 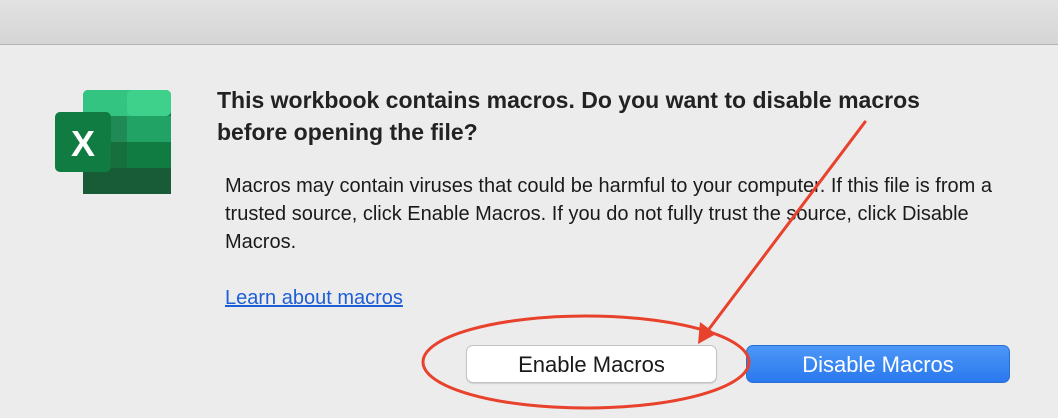 I want to click on learn-about-macros-link: Learn about macros, so click(x=314, y=298).